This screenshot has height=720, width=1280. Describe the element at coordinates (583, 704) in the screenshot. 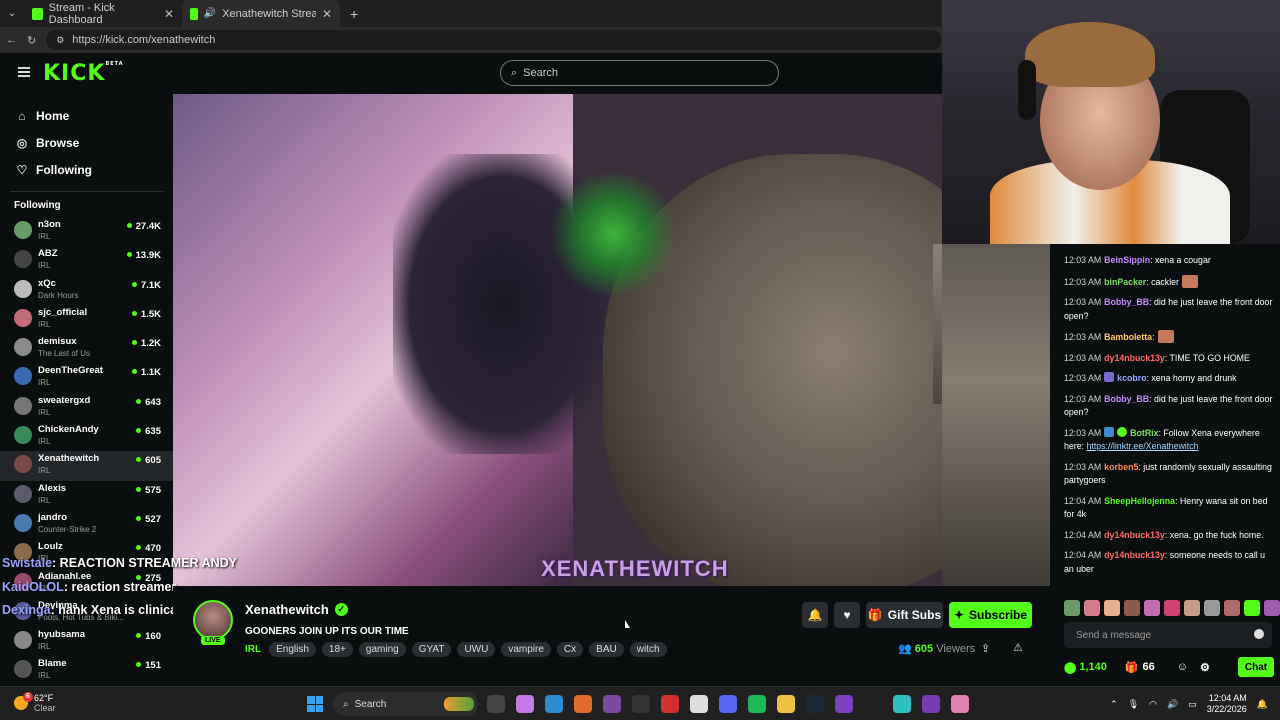

I see `firefox-icon` at that location.